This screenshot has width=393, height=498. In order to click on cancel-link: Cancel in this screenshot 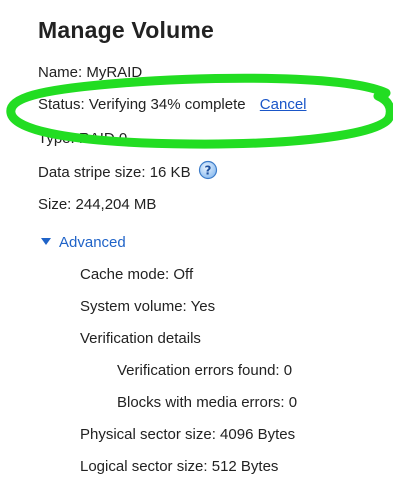, I will do `click(283, 104)`.